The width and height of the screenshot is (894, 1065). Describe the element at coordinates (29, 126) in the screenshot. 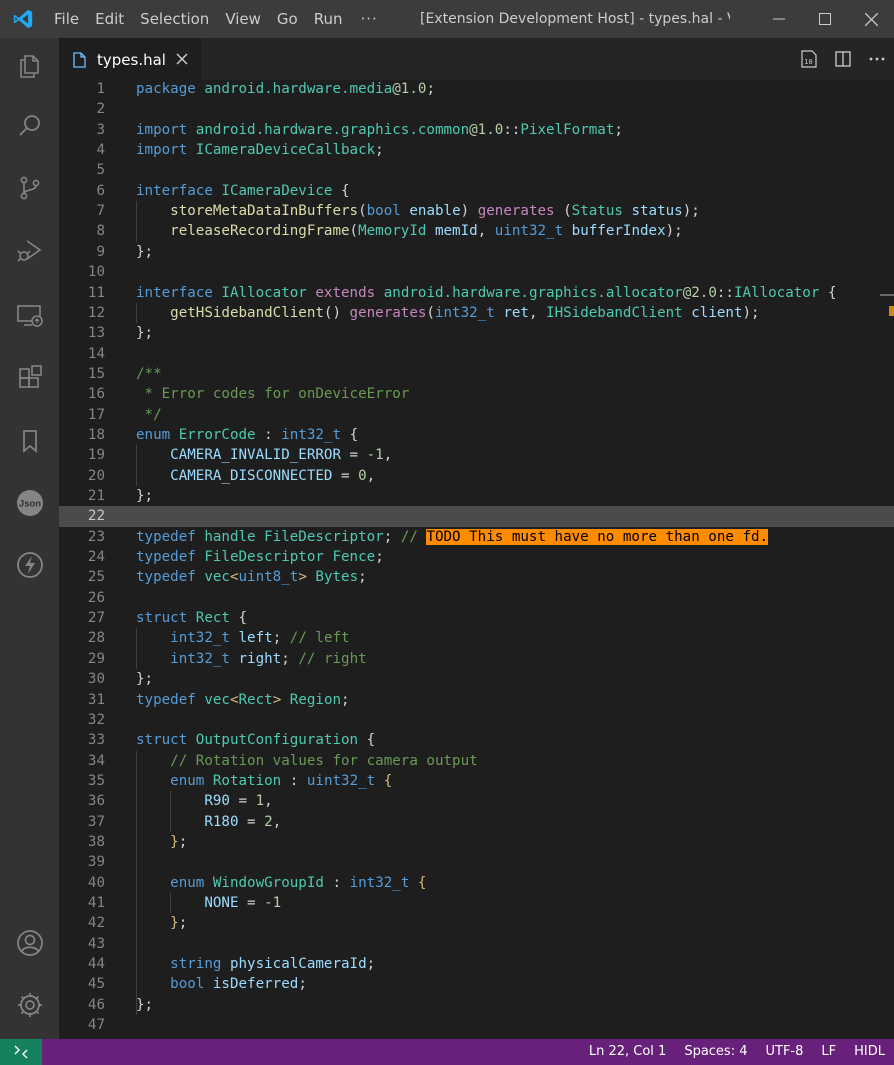

I see `search-icon` at that location.